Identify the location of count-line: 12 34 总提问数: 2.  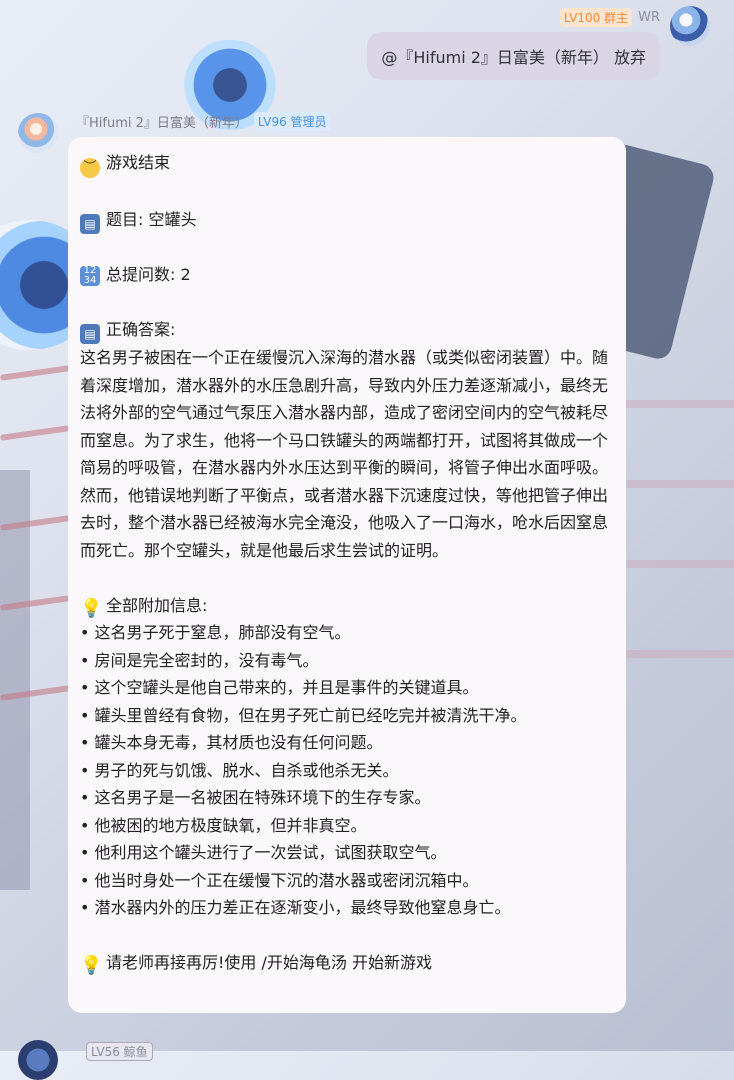
(347, 275).